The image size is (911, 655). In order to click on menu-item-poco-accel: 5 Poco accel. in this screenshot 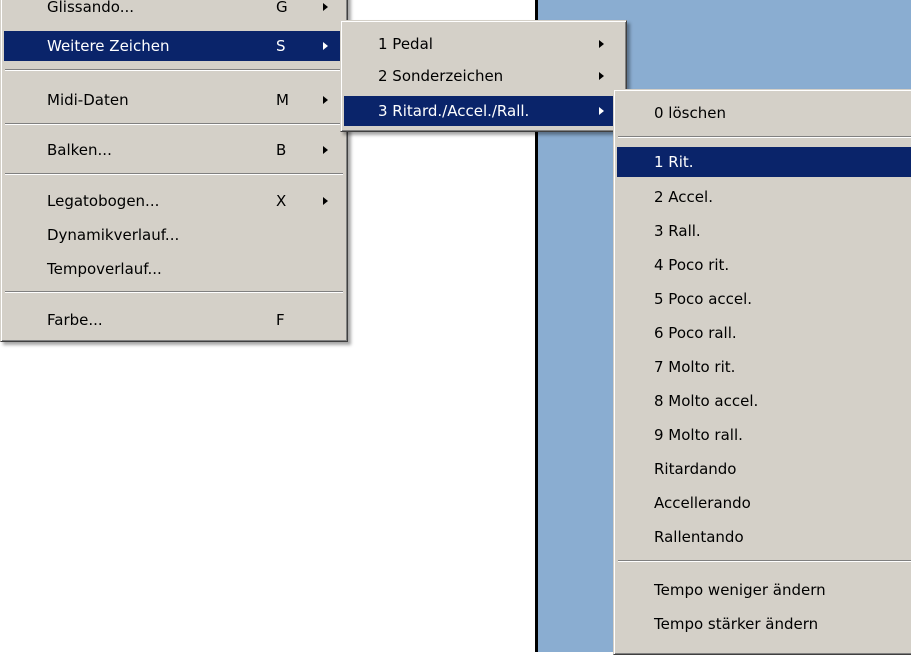, I will do `click(764, 299)`.